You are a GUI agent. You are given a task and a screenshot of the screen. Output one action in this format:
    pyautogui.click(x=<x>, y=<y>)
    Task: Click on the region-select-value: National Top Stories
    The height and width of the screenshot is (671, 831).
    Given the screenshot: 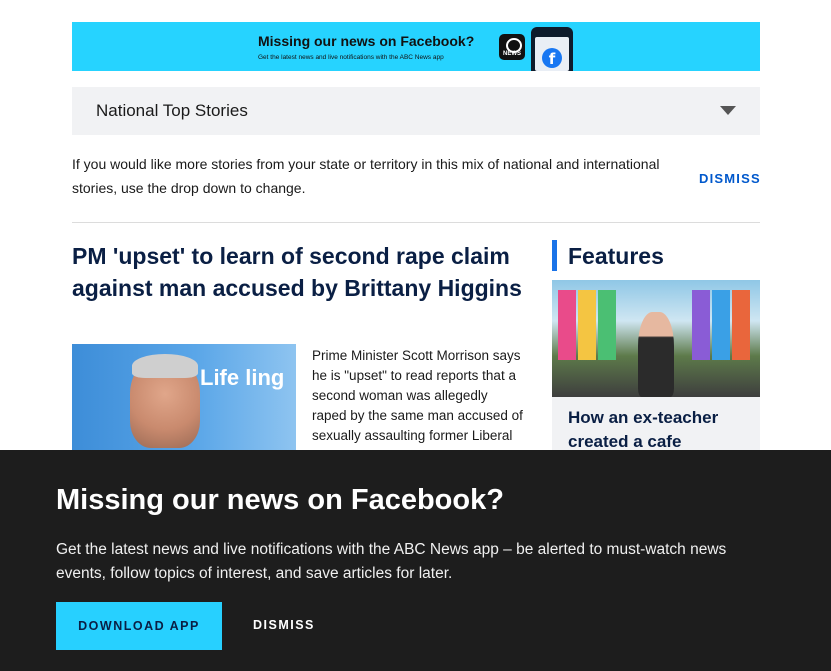 What is the action you would take?
    pyautogui.click(x=172, y=110)
    